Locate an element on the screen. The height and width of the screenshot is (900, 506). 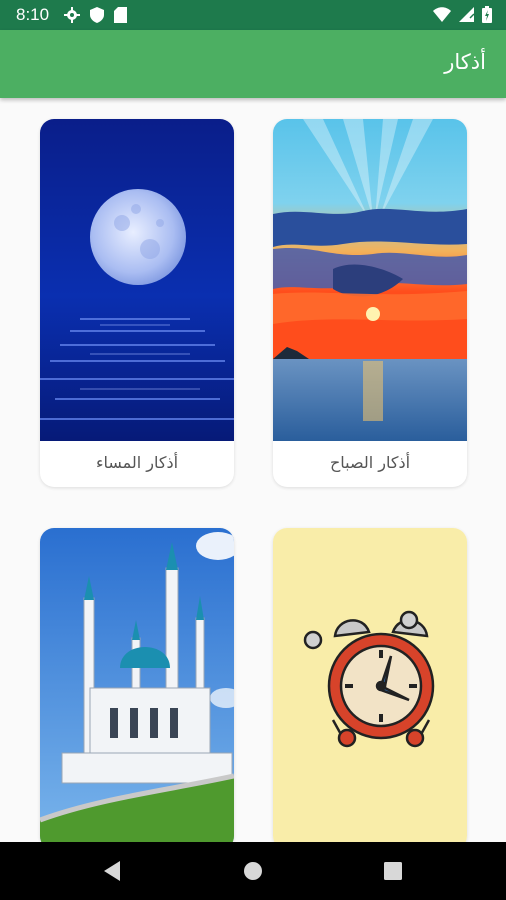
signal-icon is located at coordinates (467, 16).